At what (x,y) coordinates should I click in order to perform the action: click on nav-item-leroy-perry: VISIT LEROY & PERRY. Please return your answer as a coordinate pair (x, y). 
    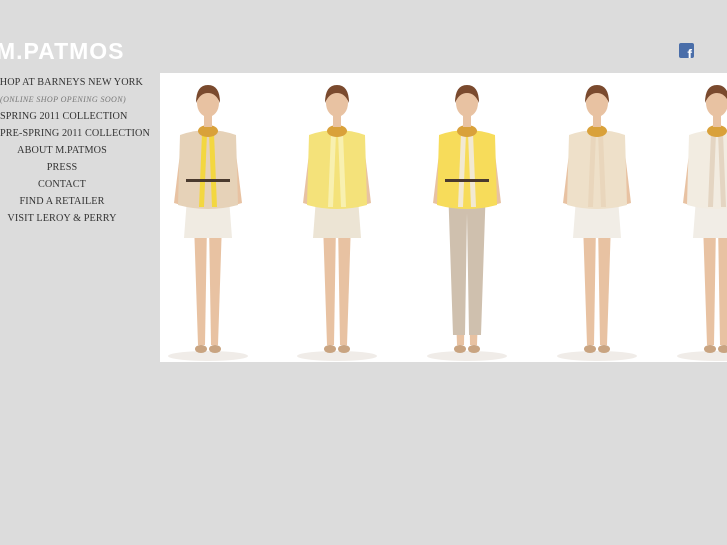
    Looking at the image, I should click on (62, 218).